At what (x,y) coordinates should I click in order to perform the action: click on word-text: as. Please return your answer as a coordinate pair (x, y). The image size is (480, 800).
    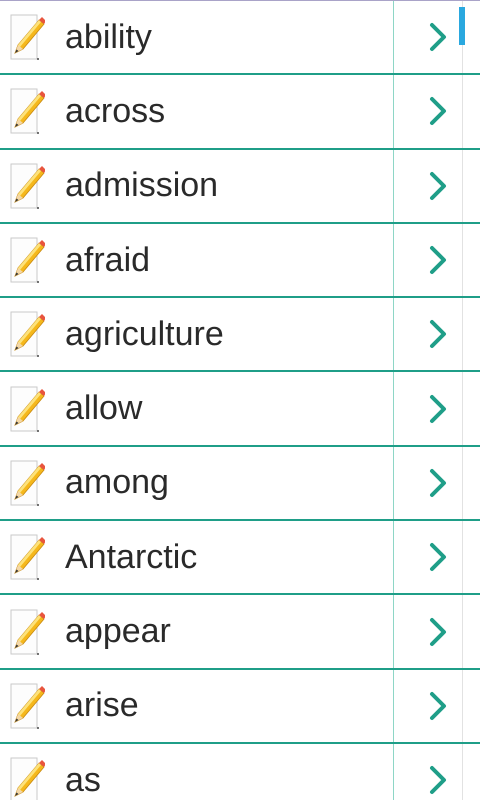
    Looking at the image, I should click on (83, 780).